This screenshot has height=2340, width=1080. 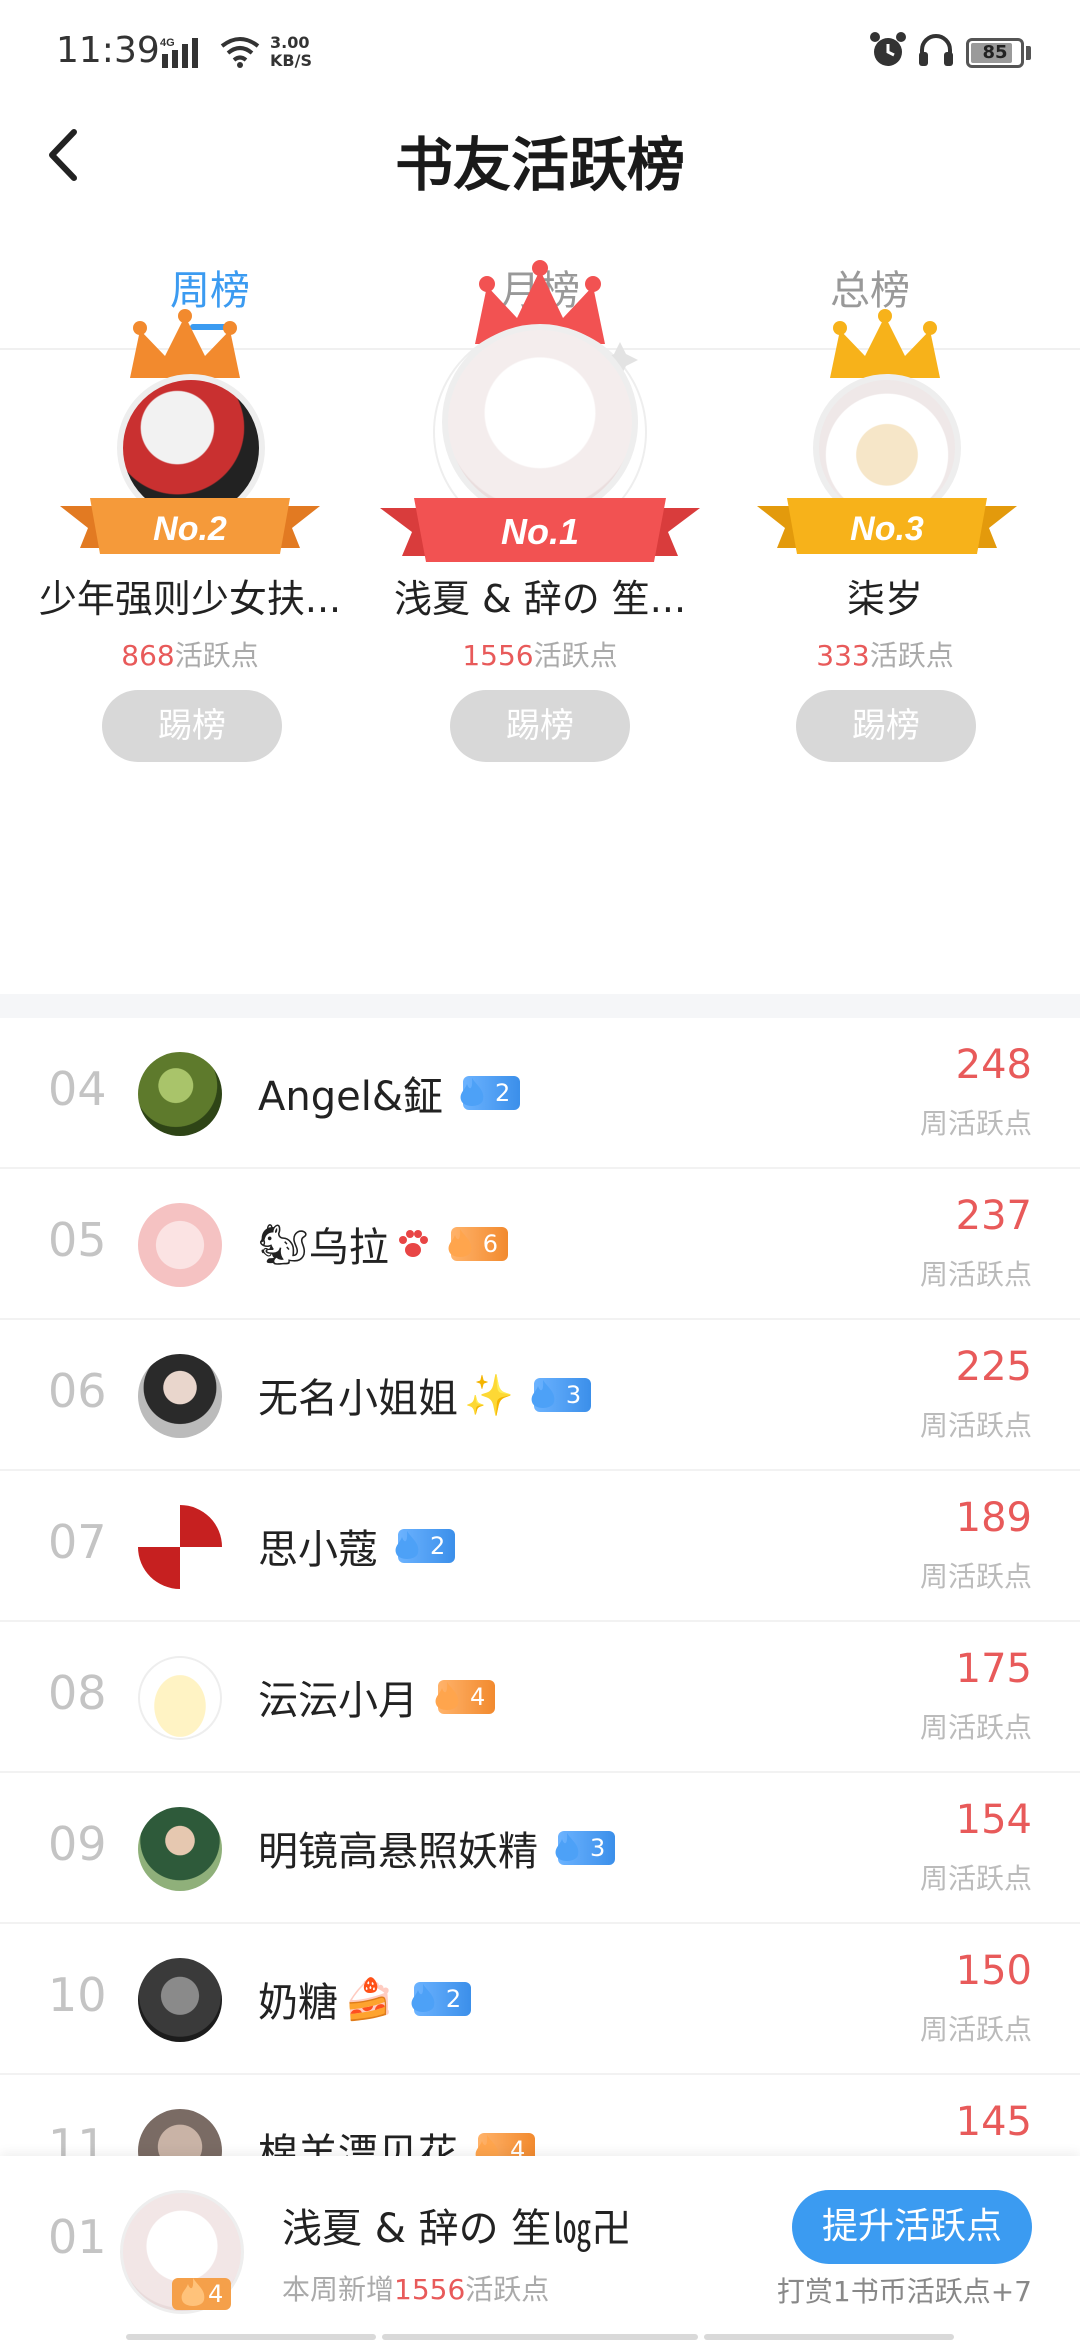 What do you see at coordinates (77, 2138) in the screenshot?
I see `rank-number: 11` at bounding box center [77, 2138].